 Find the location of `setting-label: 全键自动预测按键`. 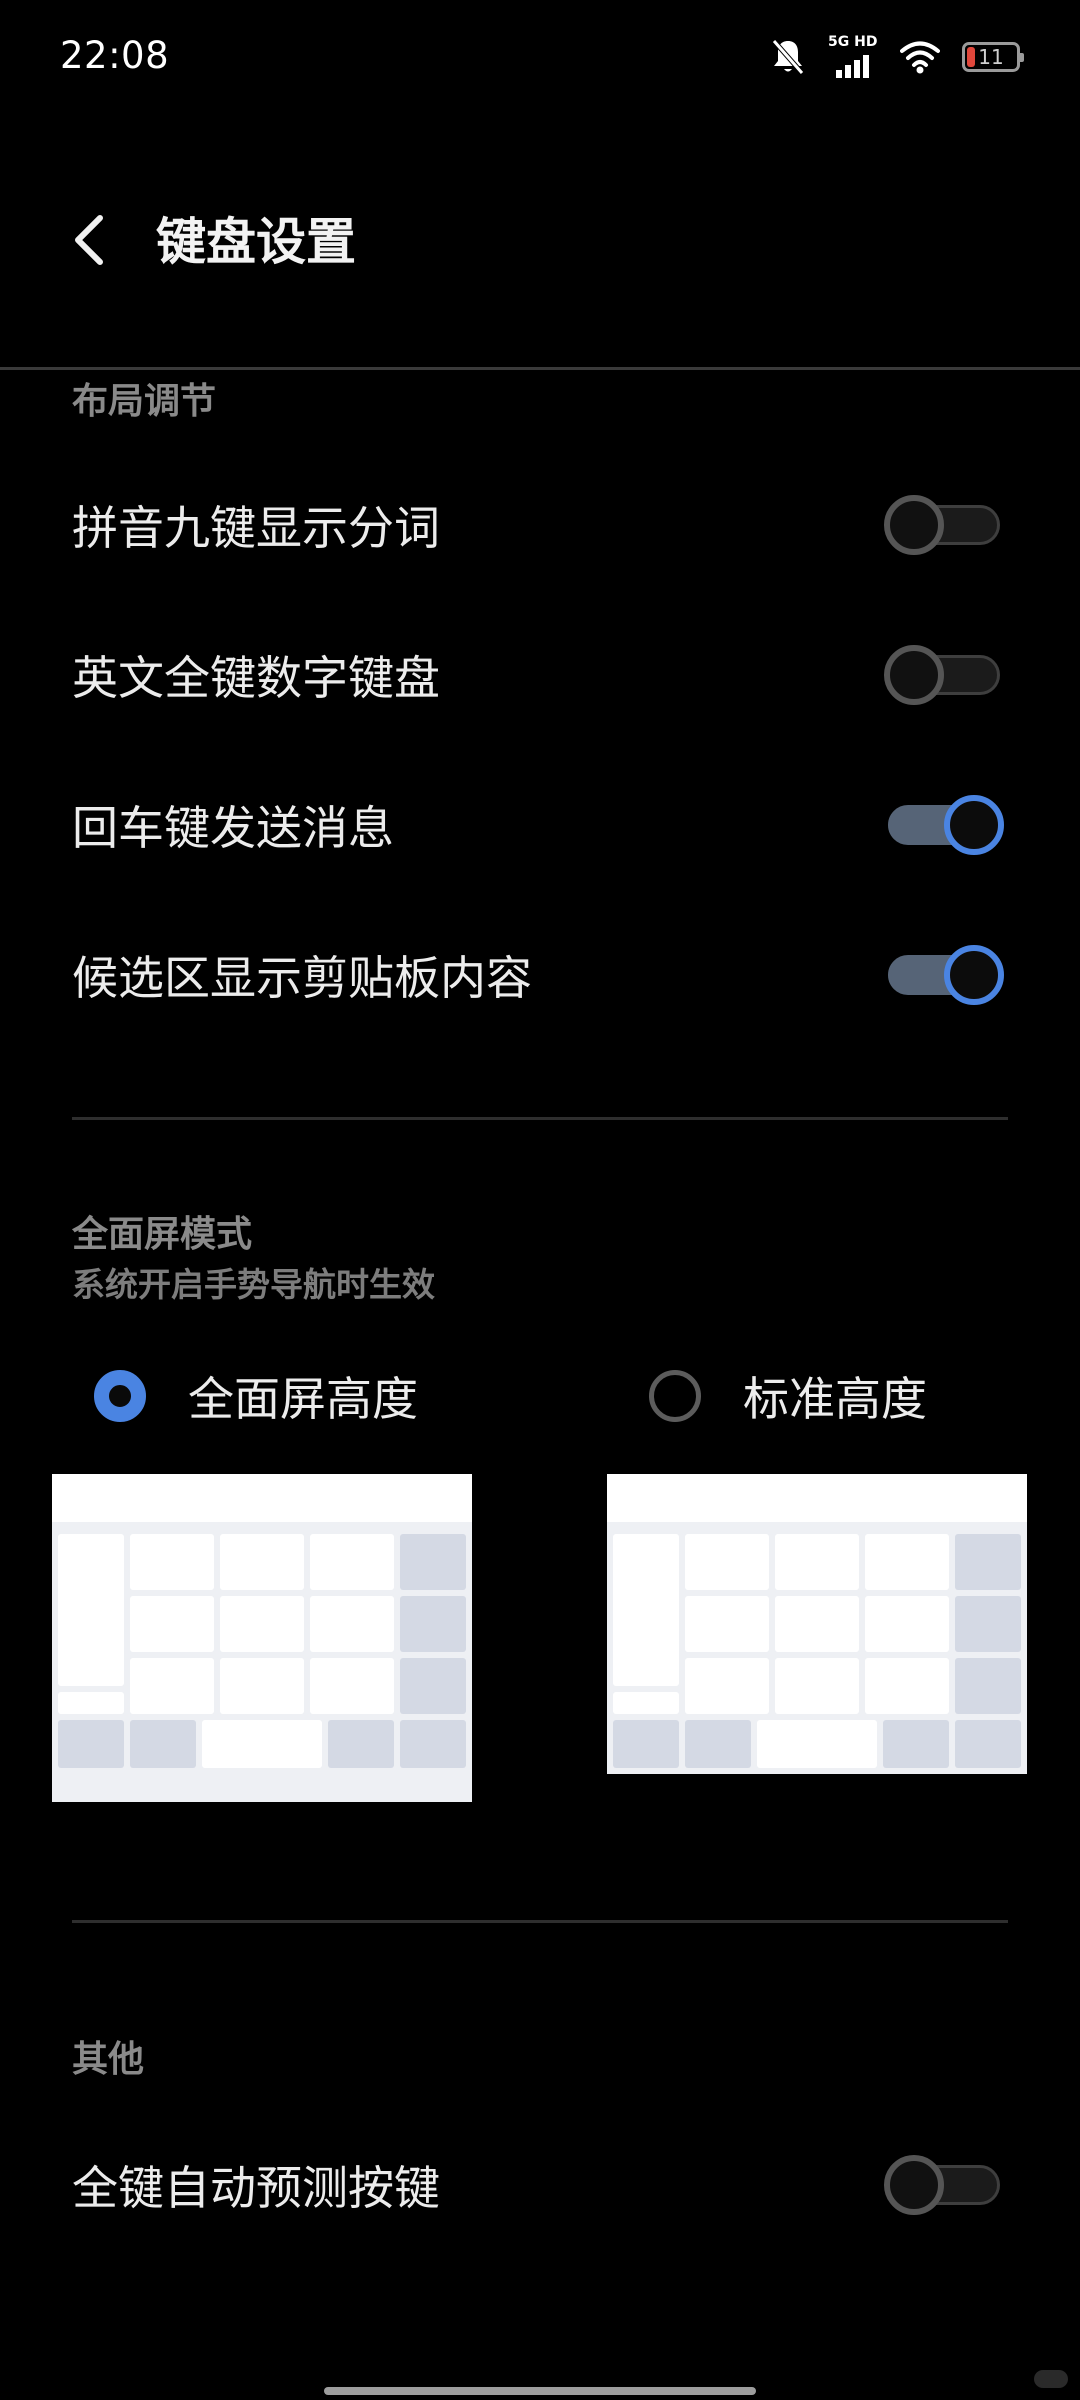

setting-label: 全键自动预测按键 is located at coordinates (256, 2188).